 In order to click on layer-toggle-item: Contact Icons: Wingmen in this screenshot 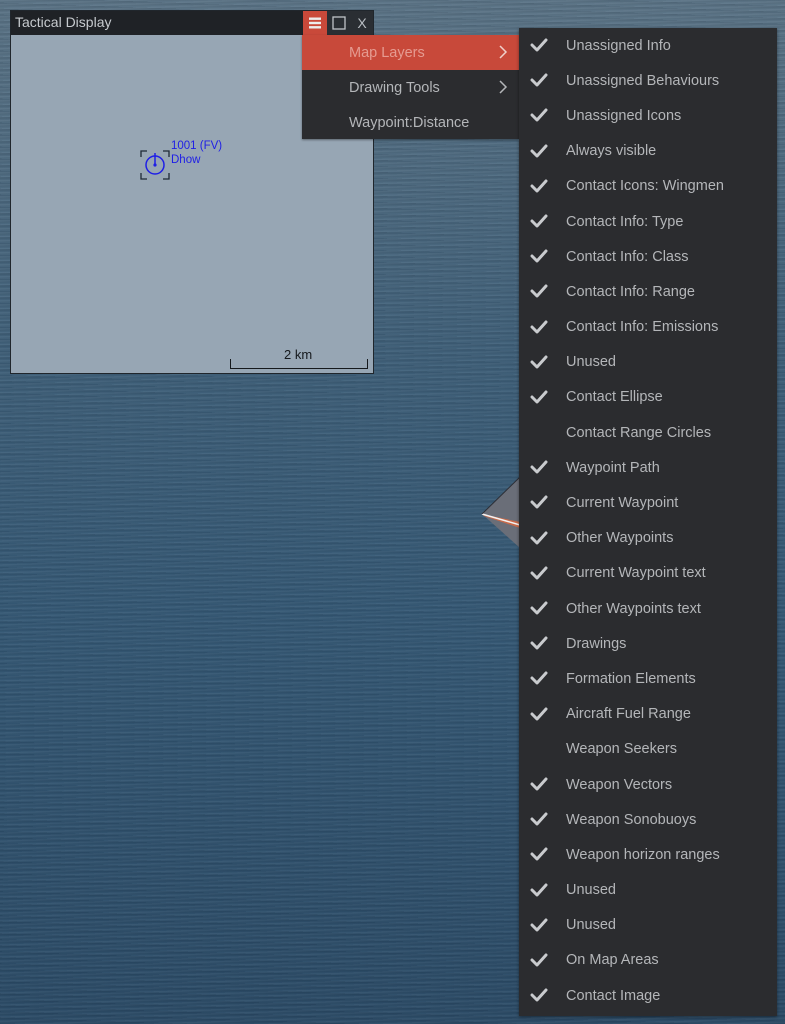, I will do `click(648, 186)`.